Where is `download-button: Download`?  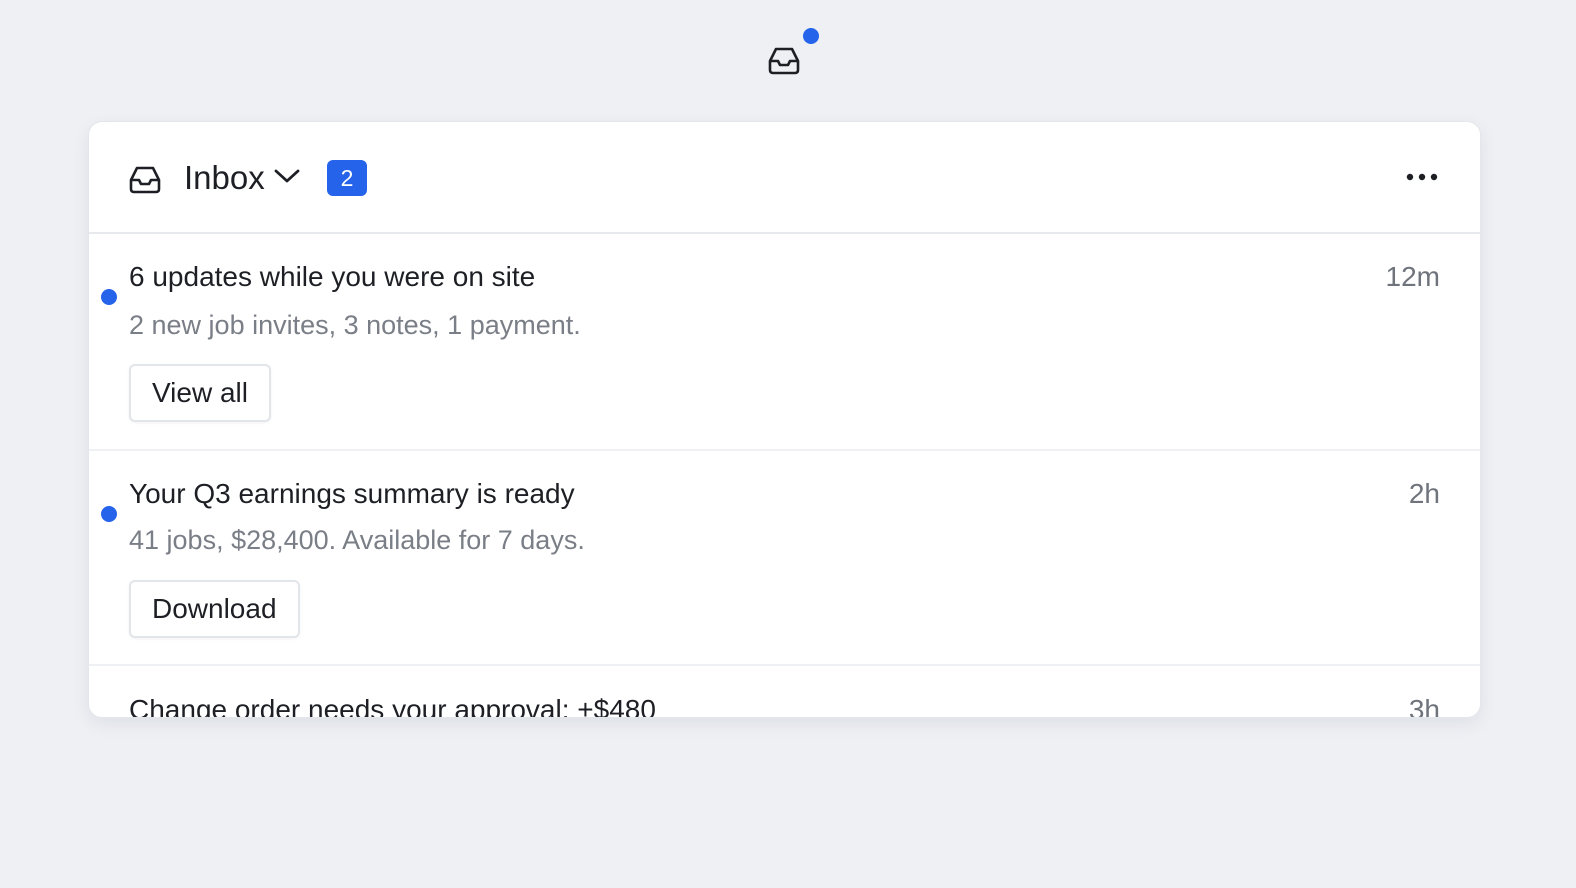
download-button: Download is located at coordinates (214, 609).